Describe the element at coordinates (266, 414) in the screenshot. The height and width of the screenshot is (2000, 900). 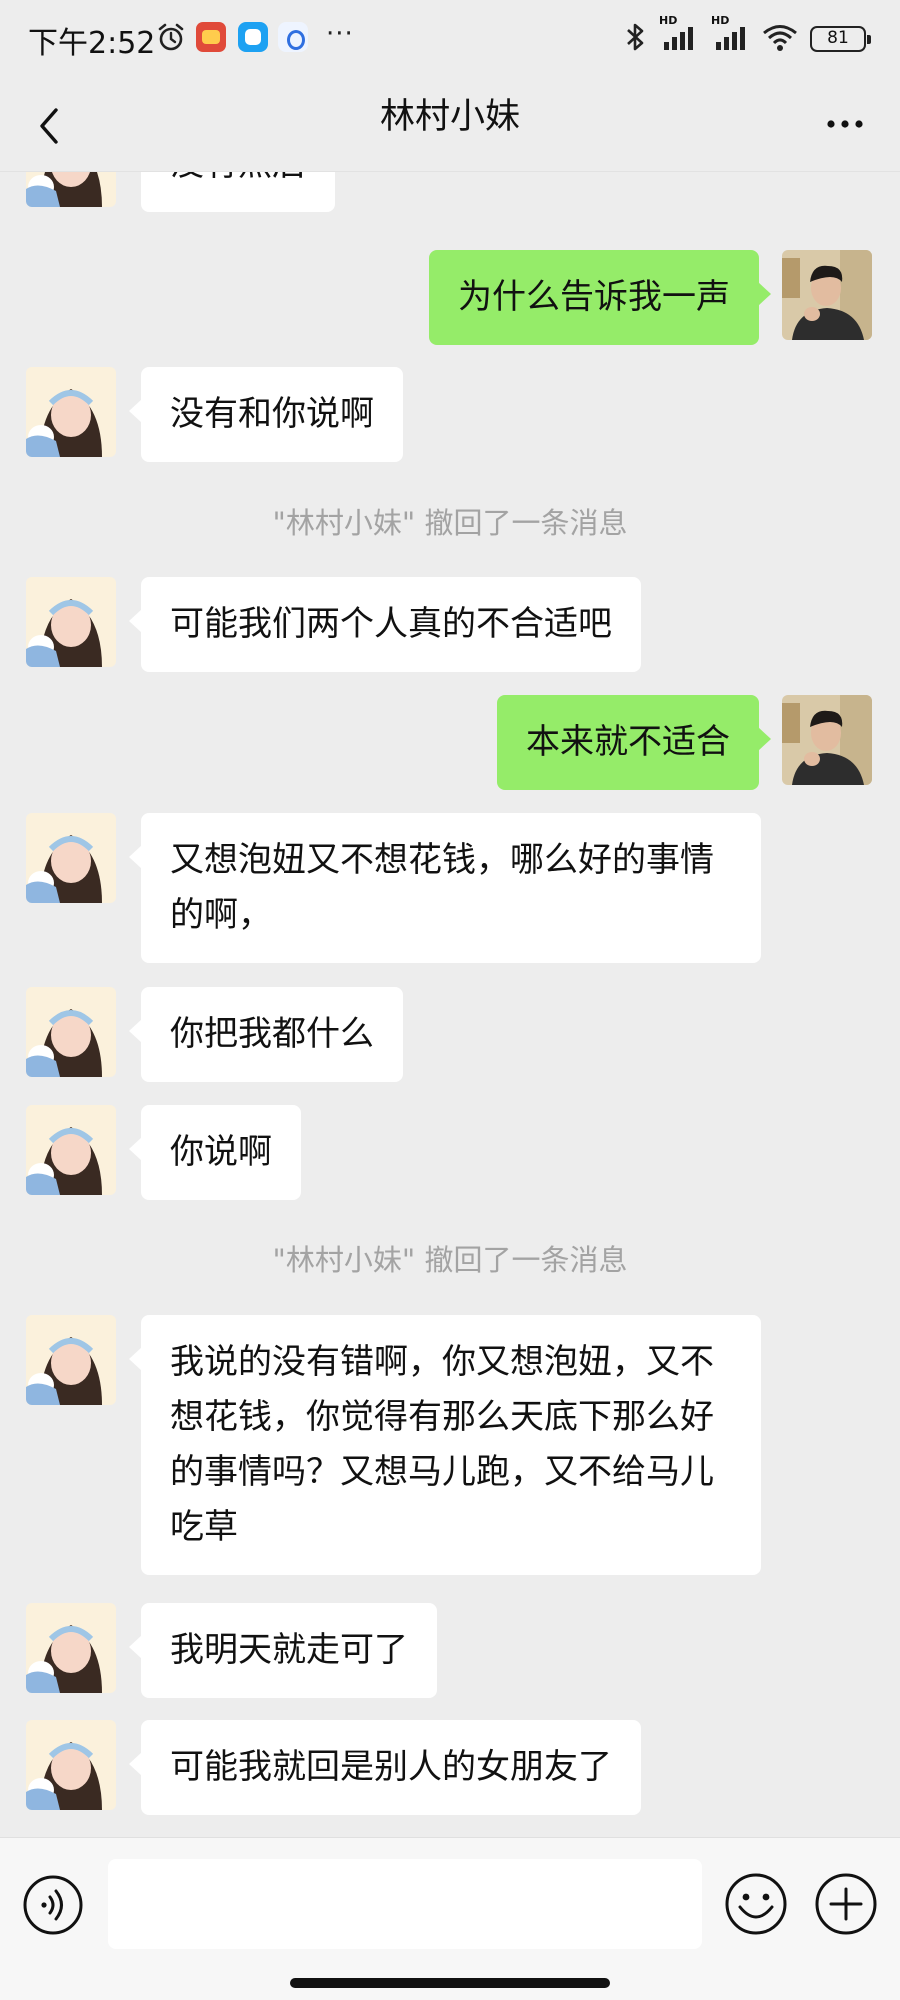
I see `message-bubble: 没有和你说啊` at that location.